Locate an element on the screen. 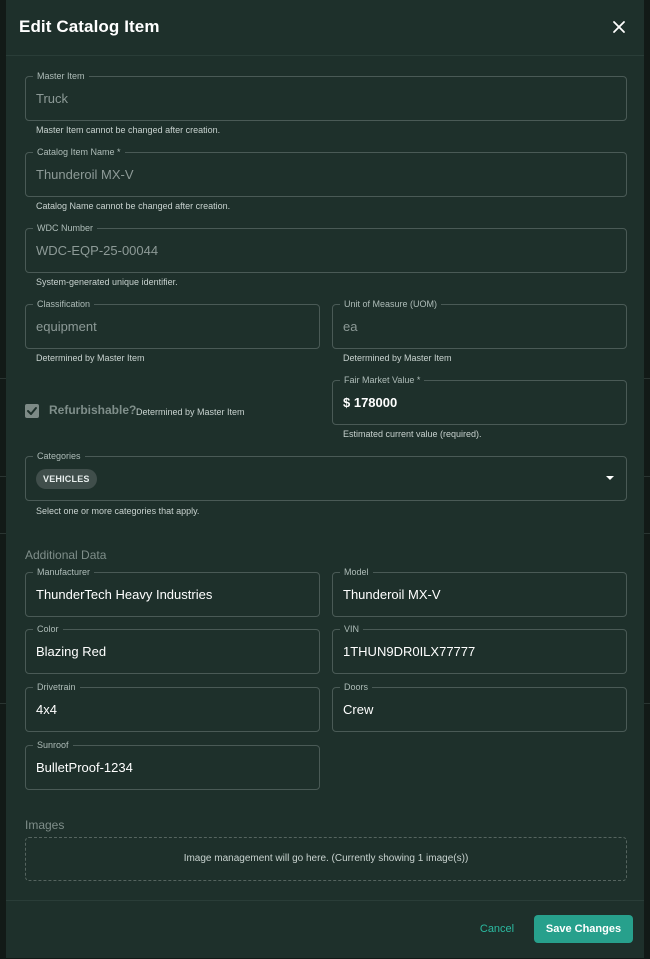  close-icon is located at coordinates (619, 27).